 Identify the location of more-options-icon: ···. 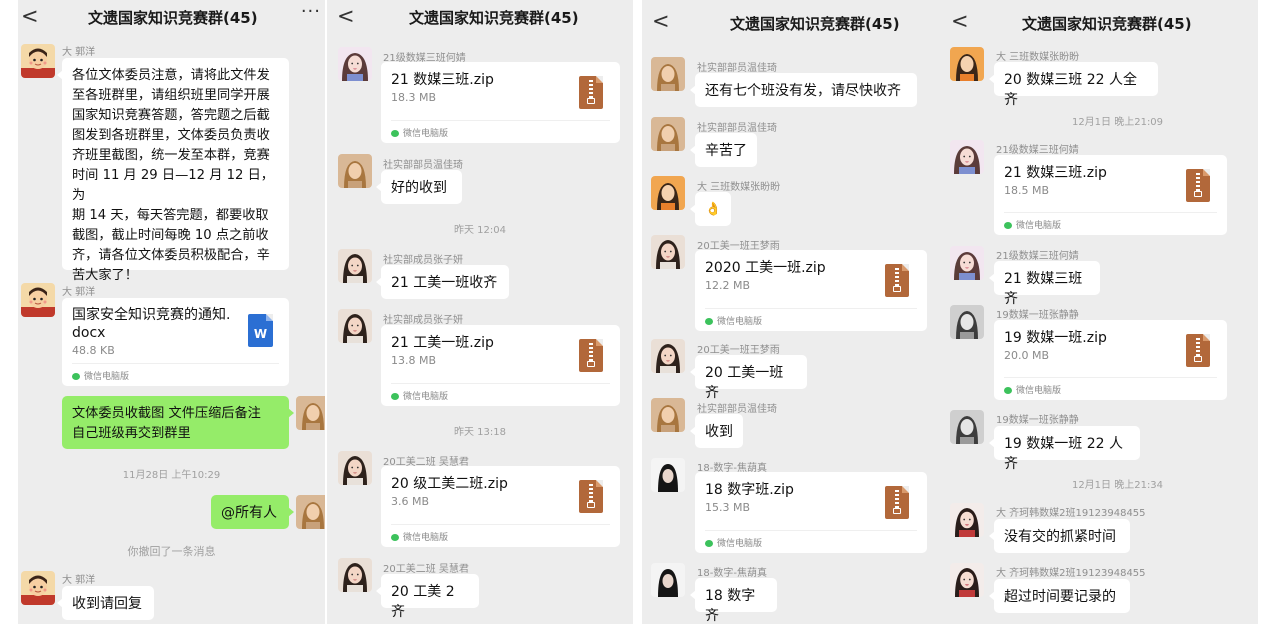
(311, 11).